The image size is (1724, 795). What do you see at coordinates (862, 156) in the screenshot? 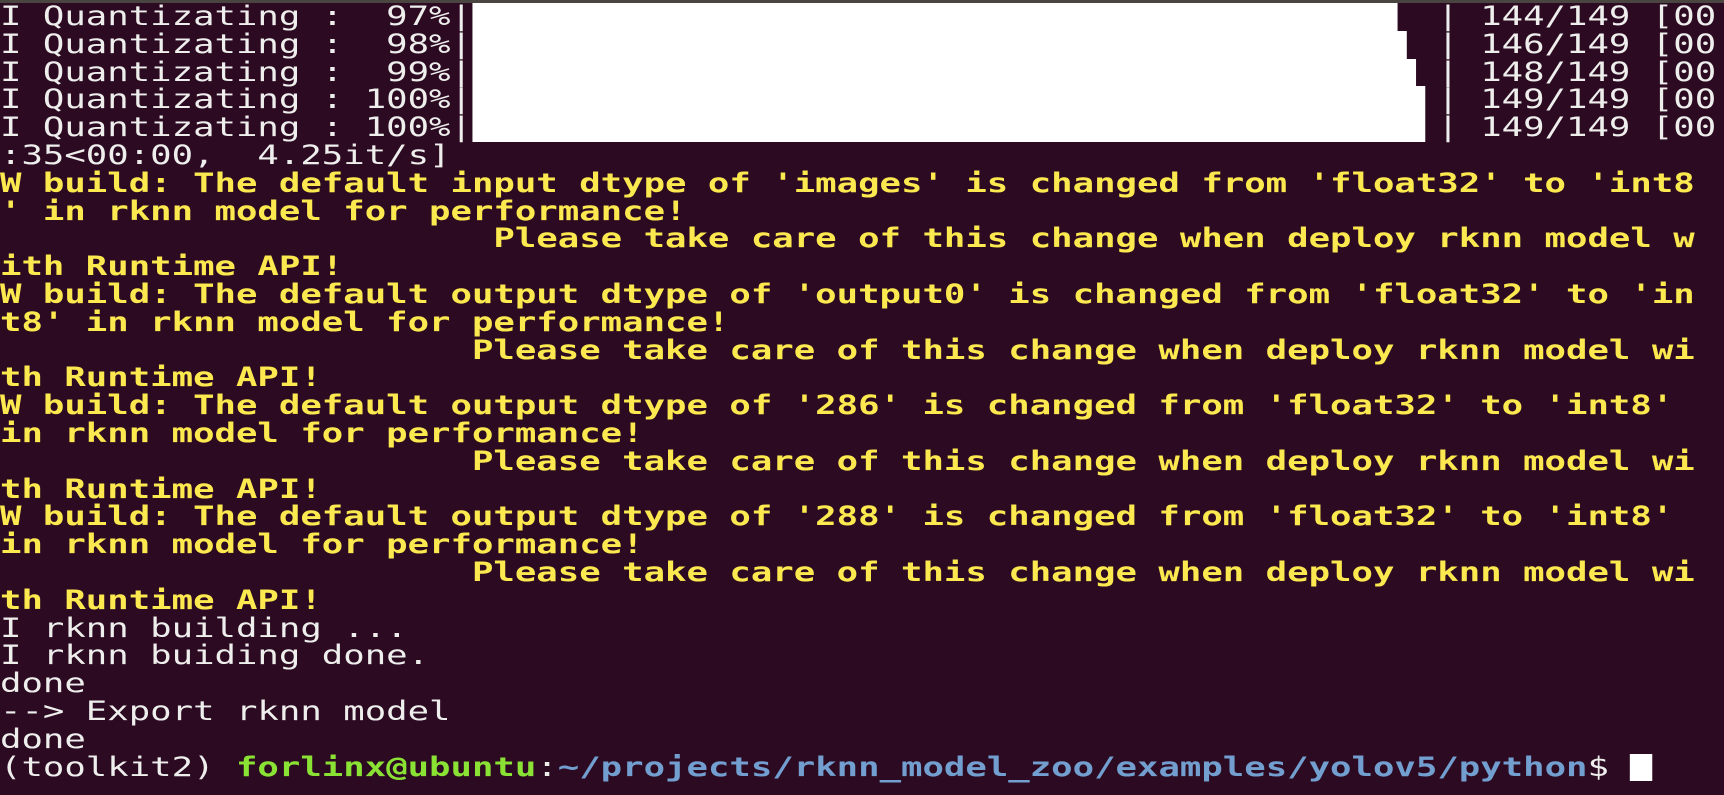
I see `output-line: :35<00:00, 4.25it/s]` at bounding box center [862, 156].